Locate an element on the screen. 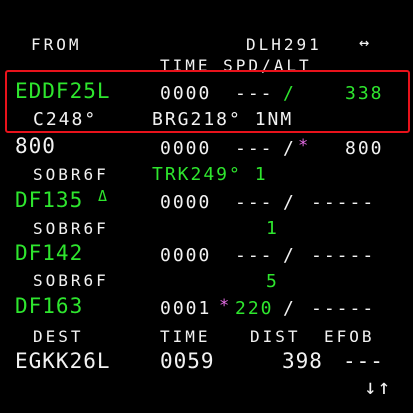  scroll-arrows-icon: ↓↑ is located at coordinates (377, 387).